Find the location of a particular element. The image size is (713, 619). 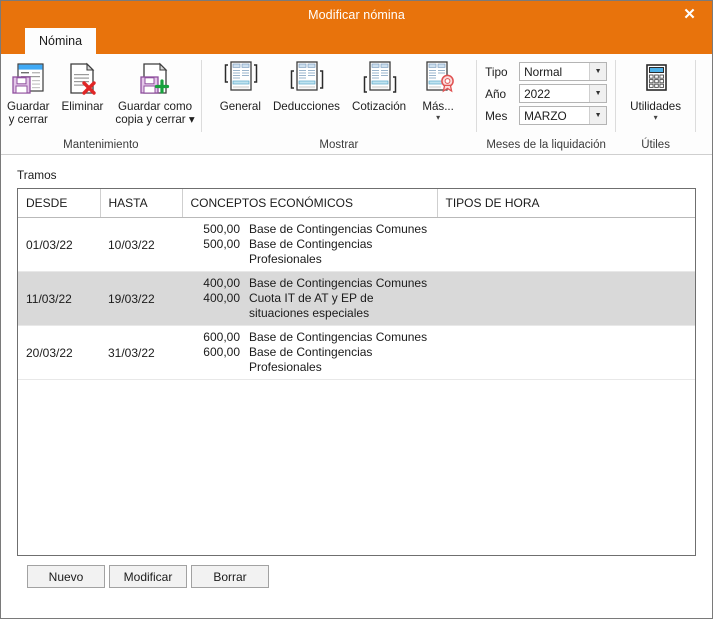

contribution-document-icon is located at coordinates (379, 79).